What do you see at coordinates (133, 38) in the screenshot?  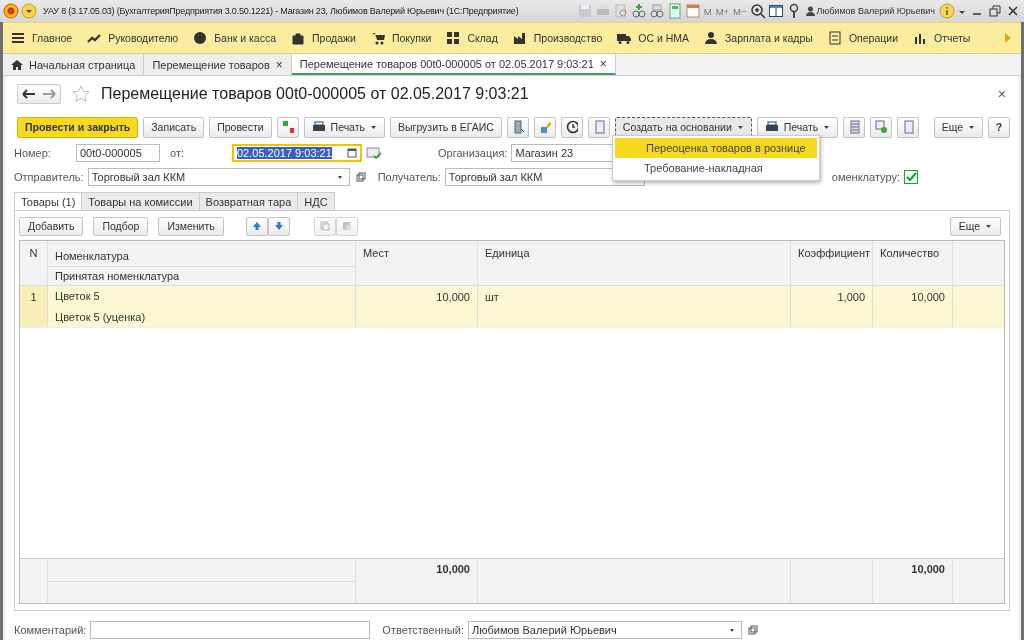 I see `section-item: Руководителю` at bounding box center [133, 38].